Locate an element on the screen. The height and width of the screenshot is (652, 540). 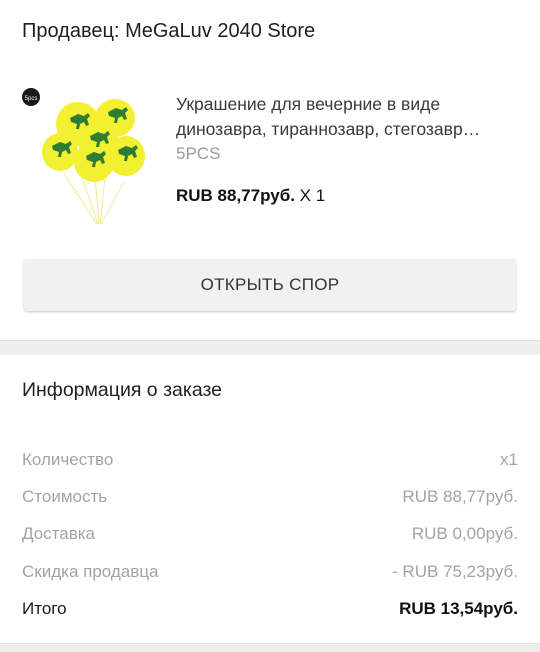
open-dispute-button: ОТКРЫТЬ СПОР is located at coordinates (270, 285).